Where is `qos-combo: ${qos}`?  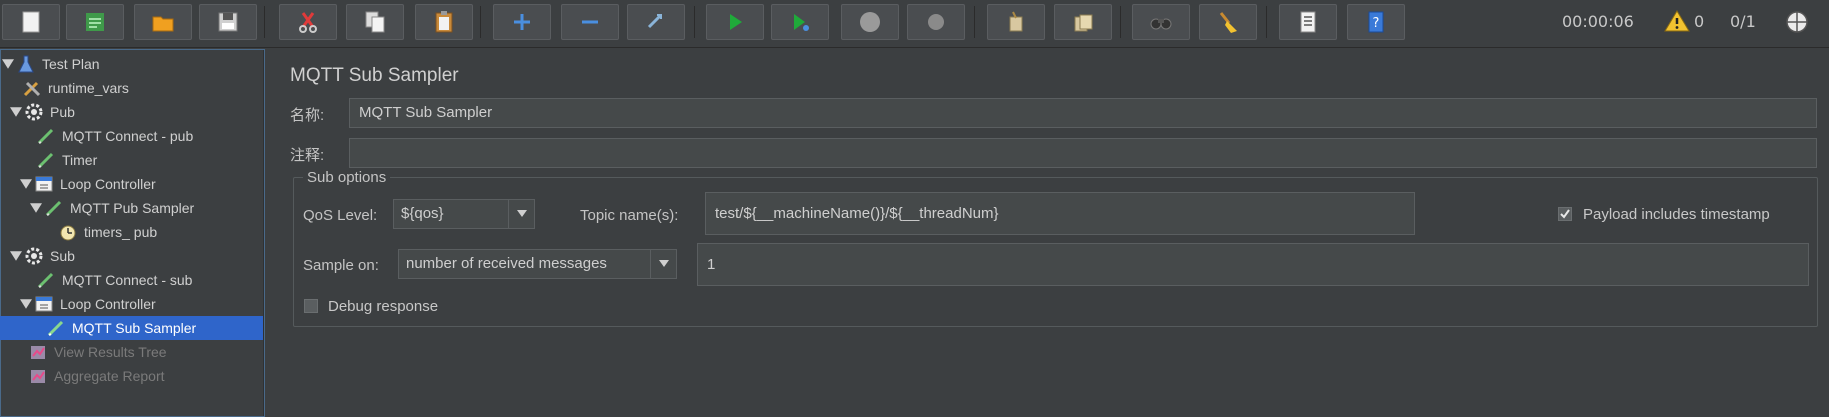 qos-combo: ${qos} is located at coordinates (464, 214).